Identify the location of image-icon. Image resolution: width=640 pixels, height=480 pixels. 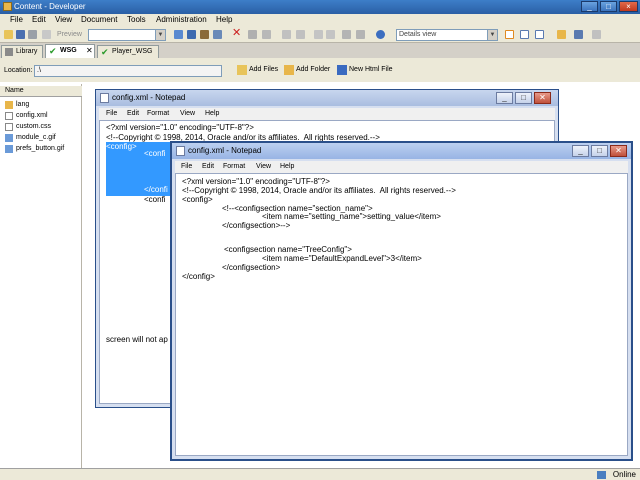
(360, 34).